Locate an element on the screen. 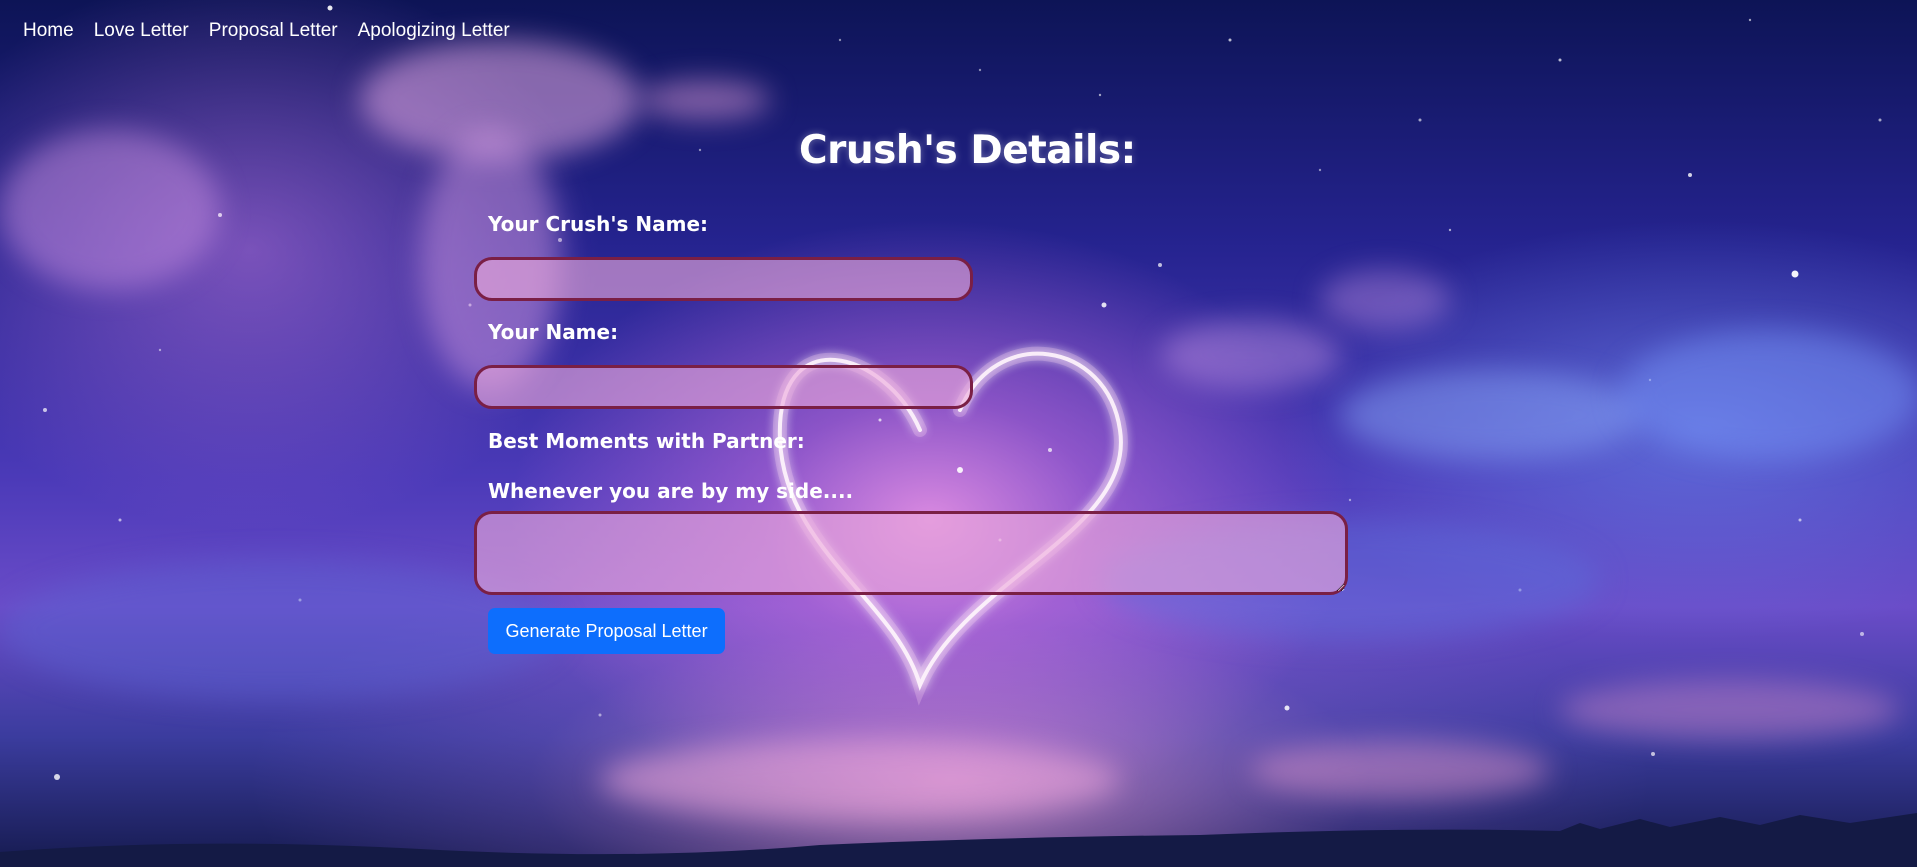  crush-name-input is located at coordinates (723, 279).